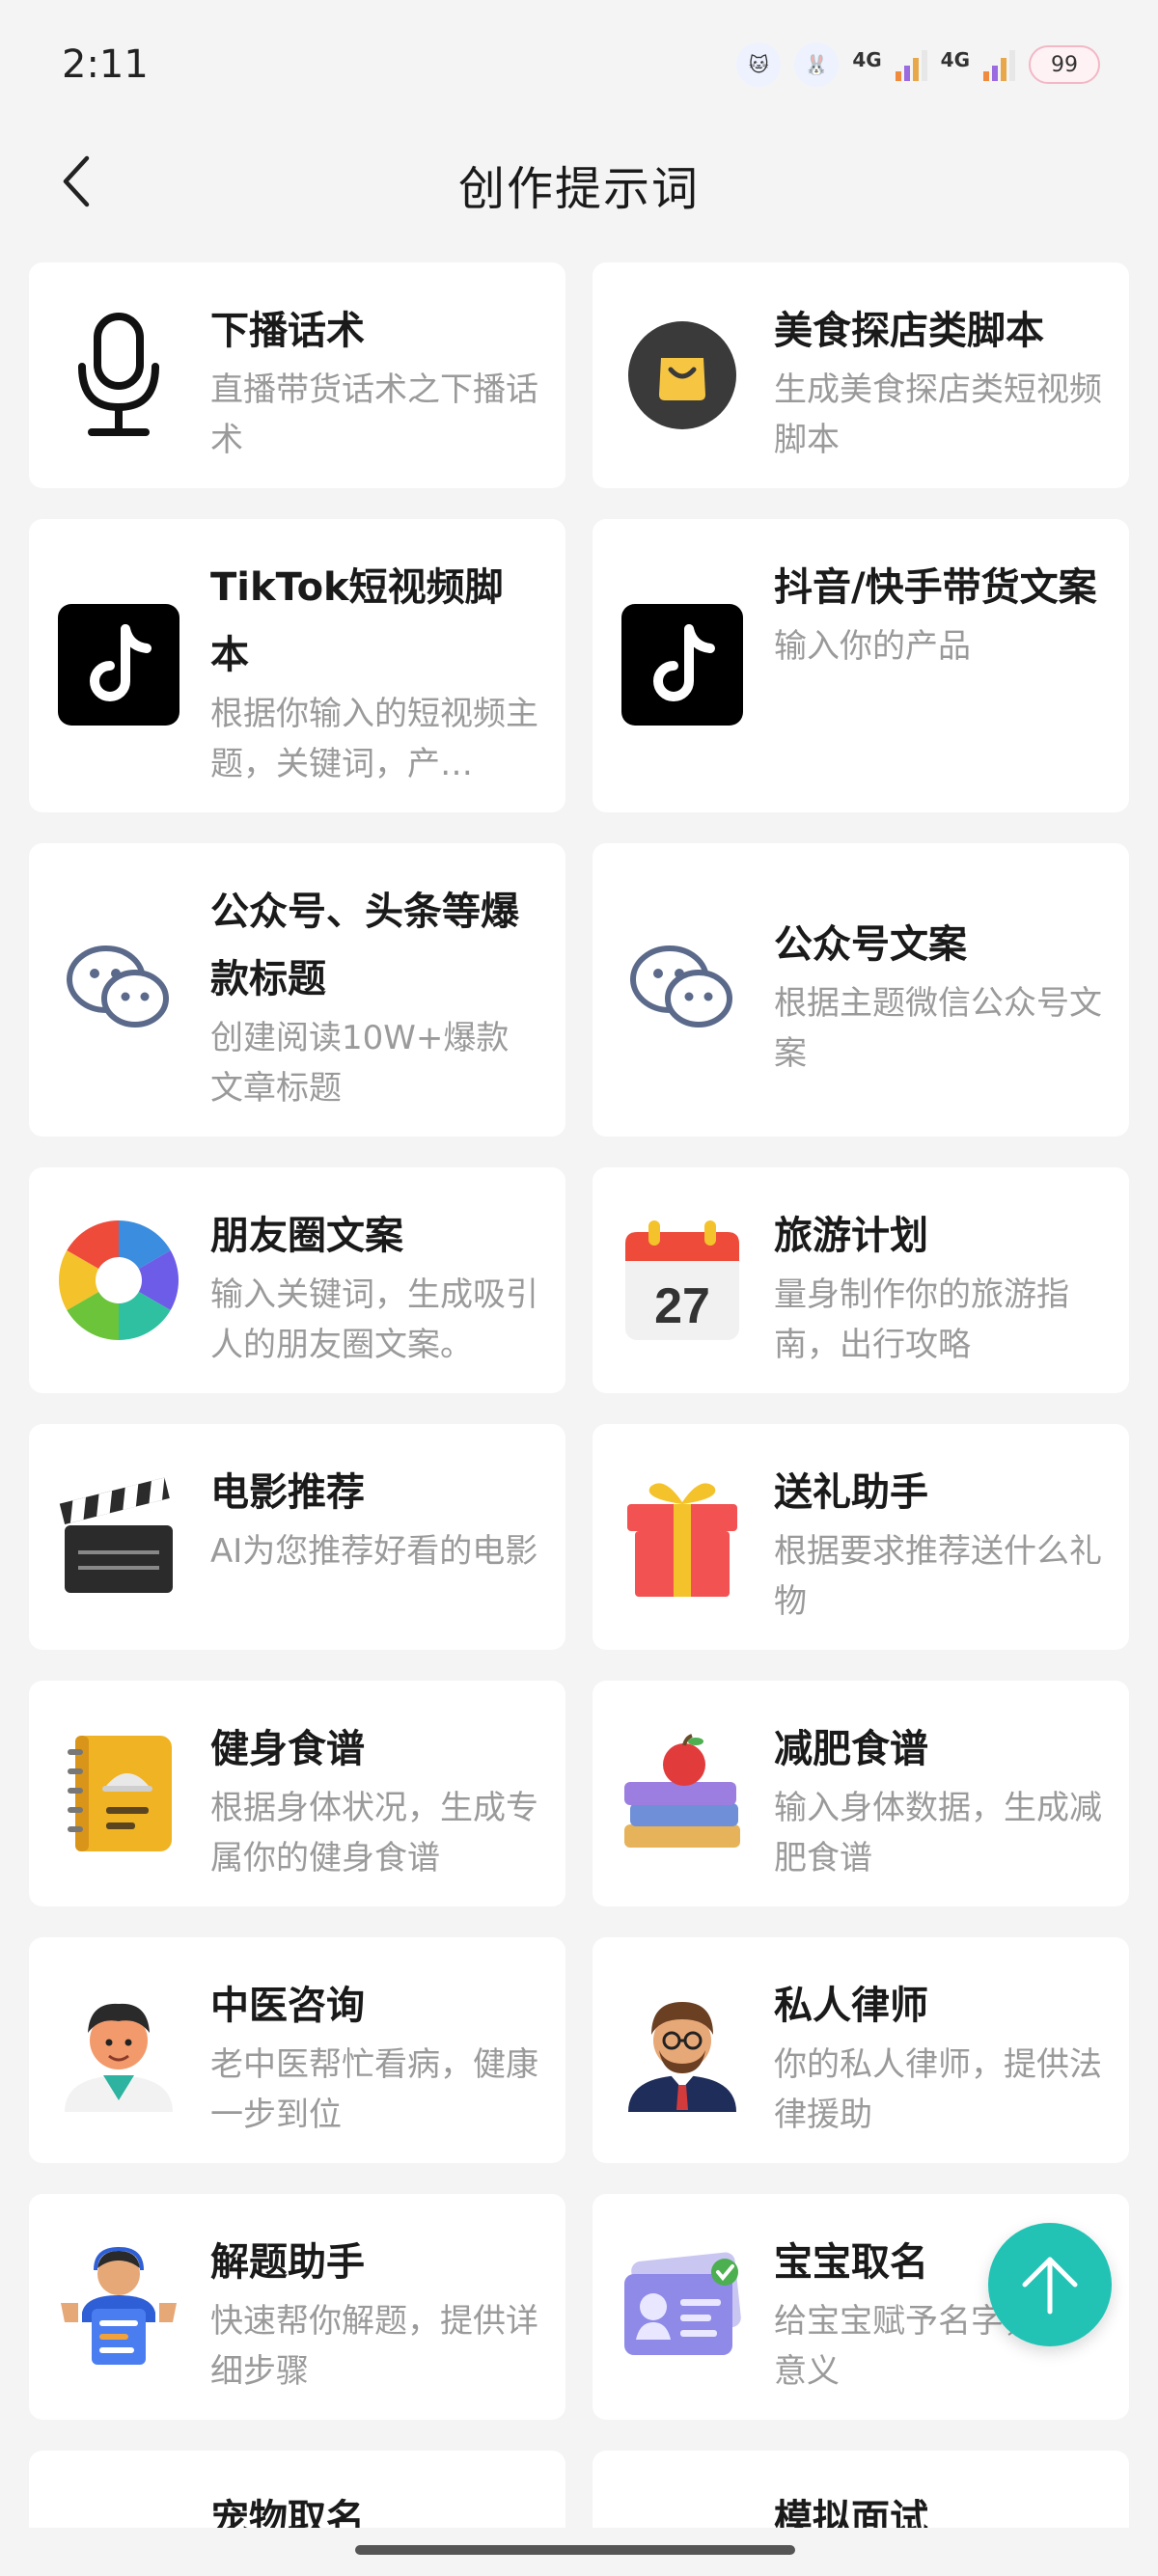 This screenshot has width=1158, height=2576. What do you see at coordinates (287, 2006) in the screenshot?
I see `card-title: 中医咨询` at bounding box center [287, 2006].